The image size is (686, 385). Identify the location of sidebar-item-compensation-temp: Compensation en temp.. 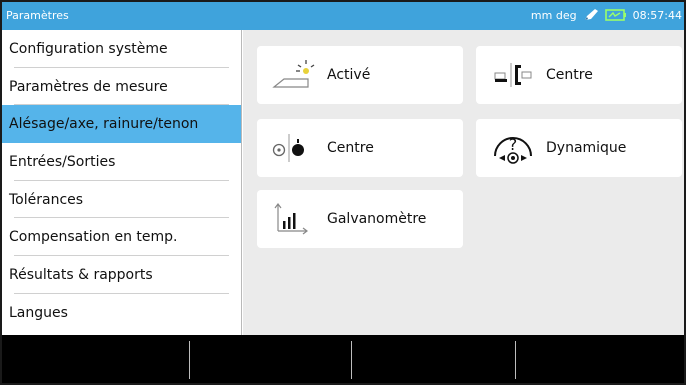
(121, 237).